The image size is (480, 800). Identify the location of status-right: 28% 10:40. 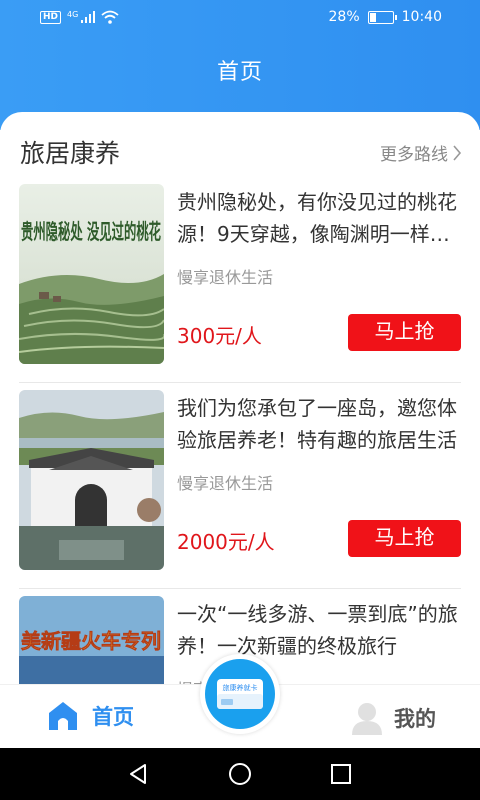
(385, 17).